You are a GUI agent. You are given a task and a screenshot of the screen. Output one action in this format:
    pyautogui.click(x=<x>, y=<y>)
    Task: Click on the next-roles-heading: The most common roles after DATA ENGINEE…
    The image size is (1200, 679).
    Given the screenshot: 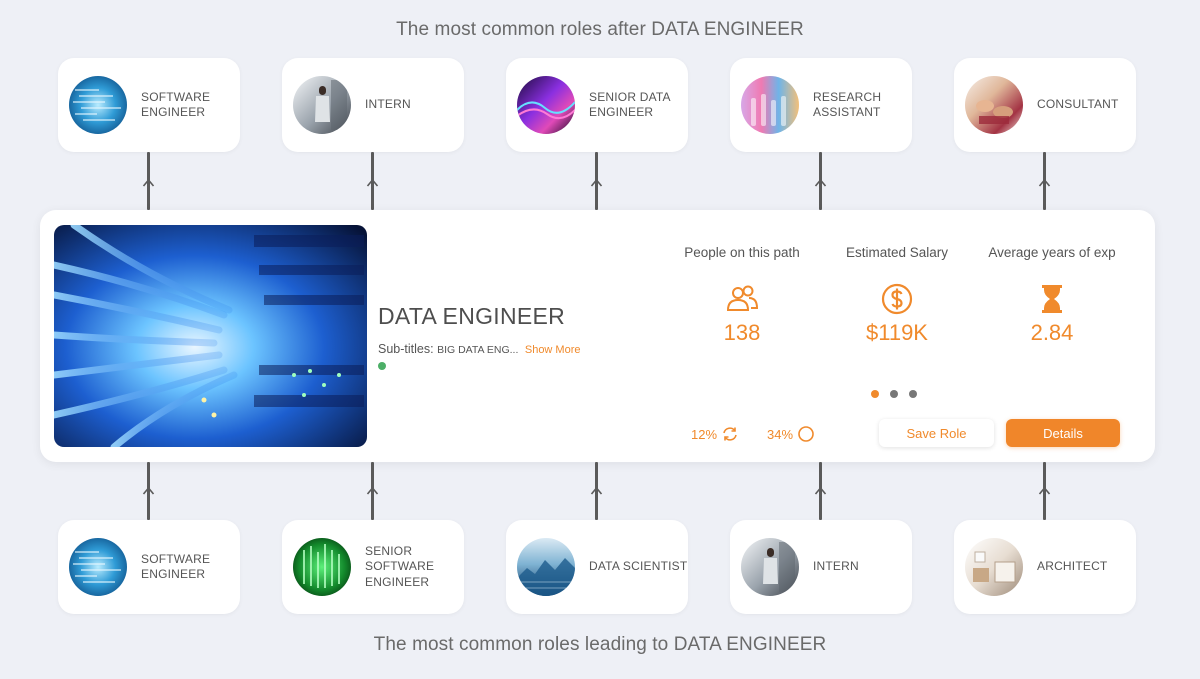 What is the action you would take?
    pyautogui.click(x=600, y=29)
    